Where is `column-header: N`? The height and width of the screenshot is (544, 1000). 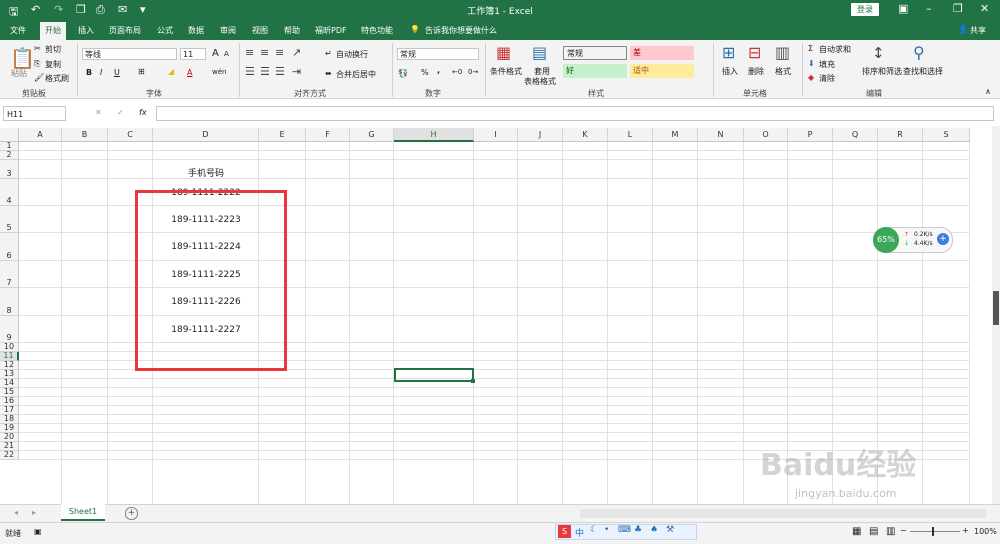
column-header: N is located at coordinates (721, 135).